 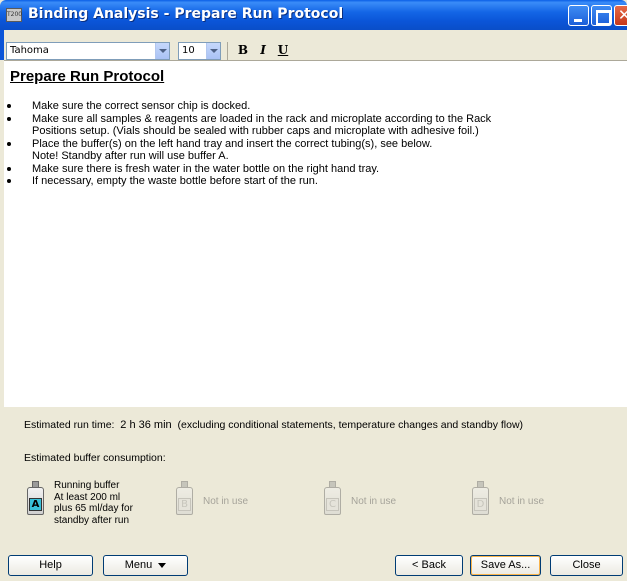 What do you see at coordinates (69, 425) in the screenshot?
I see `runtime-label: Estimated run time:` at bounding box center [69, 425].